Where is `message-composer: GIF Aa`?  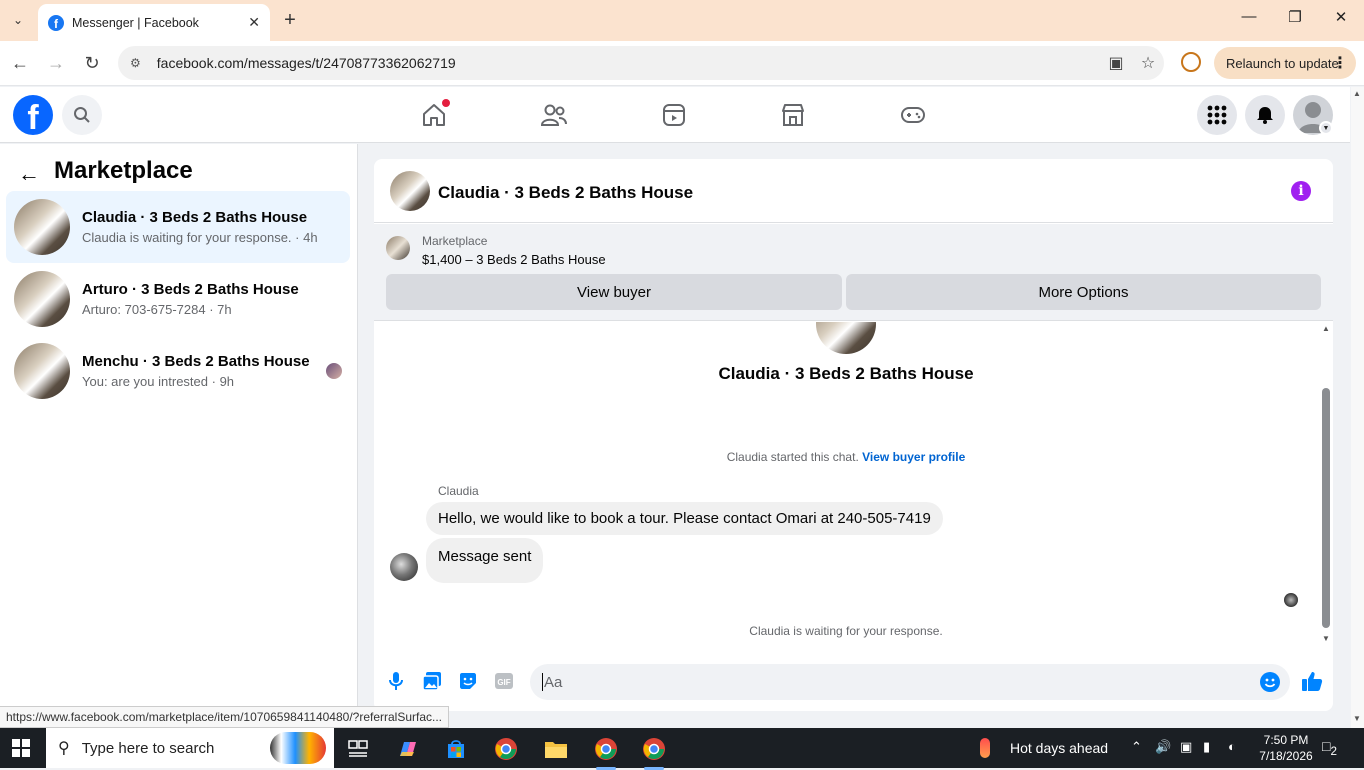 message-composer: GIF Aa is located at coordinates (853, 681).